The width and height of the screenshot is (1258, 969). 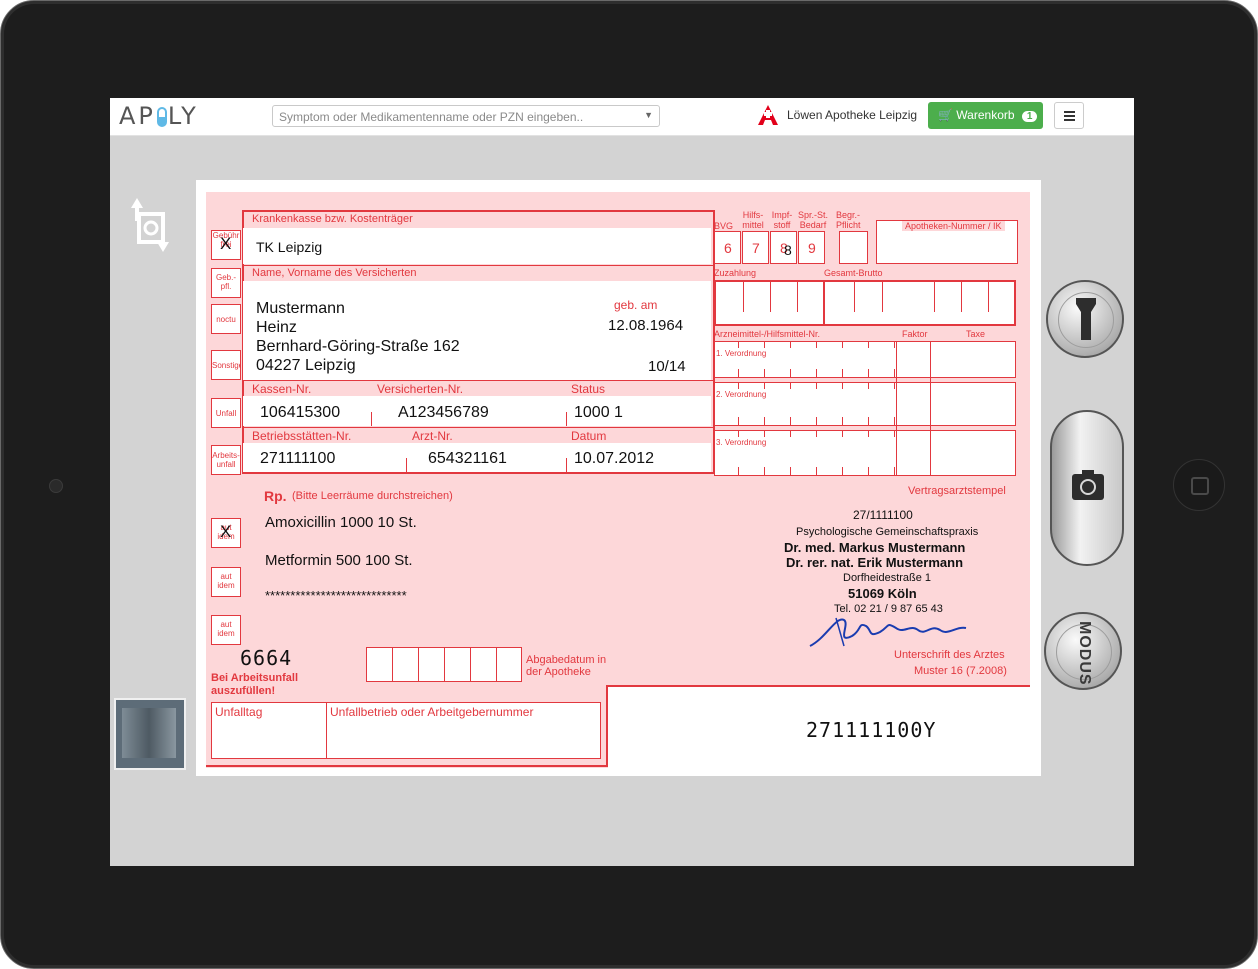 I want to click on insurer-value: TK Leipzig, so click(x=289, y=247).